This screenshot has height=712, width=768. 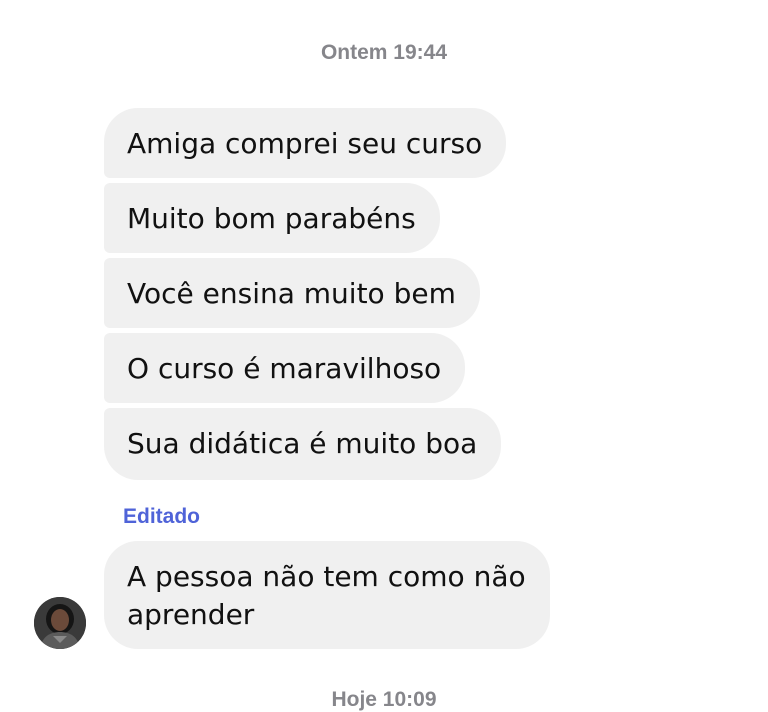 I want to click on message-bubble: O curso é maravilhoso, so click(x=285, y=368).